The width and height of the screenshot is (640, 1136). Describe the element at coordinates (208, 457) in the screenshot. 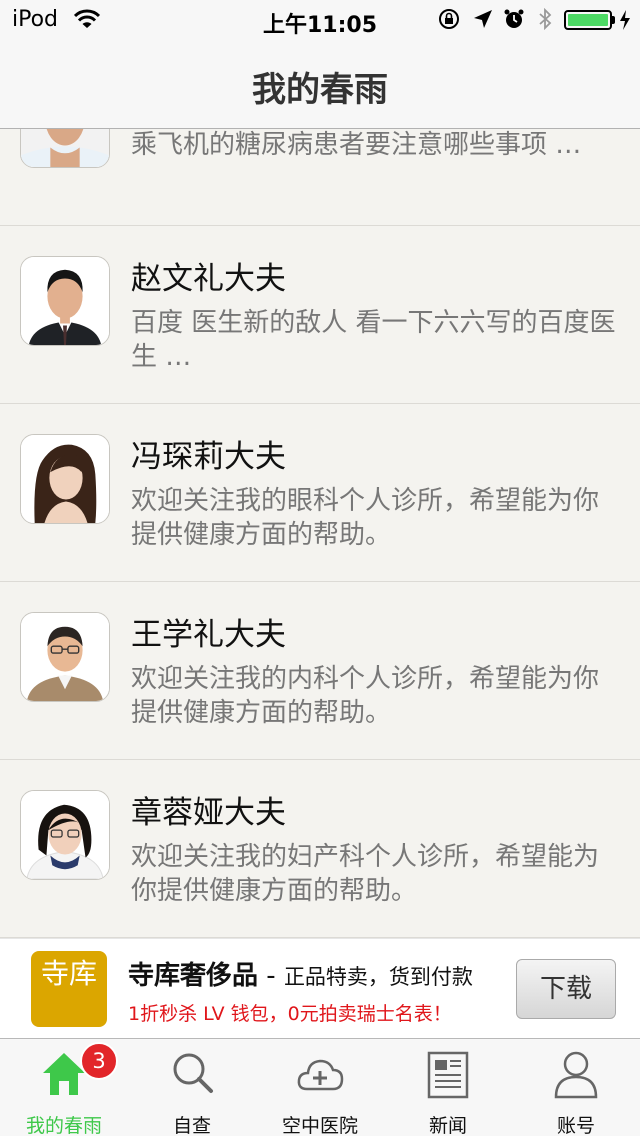

I see `doctor-name: 冯琛莉大夫` at that location.